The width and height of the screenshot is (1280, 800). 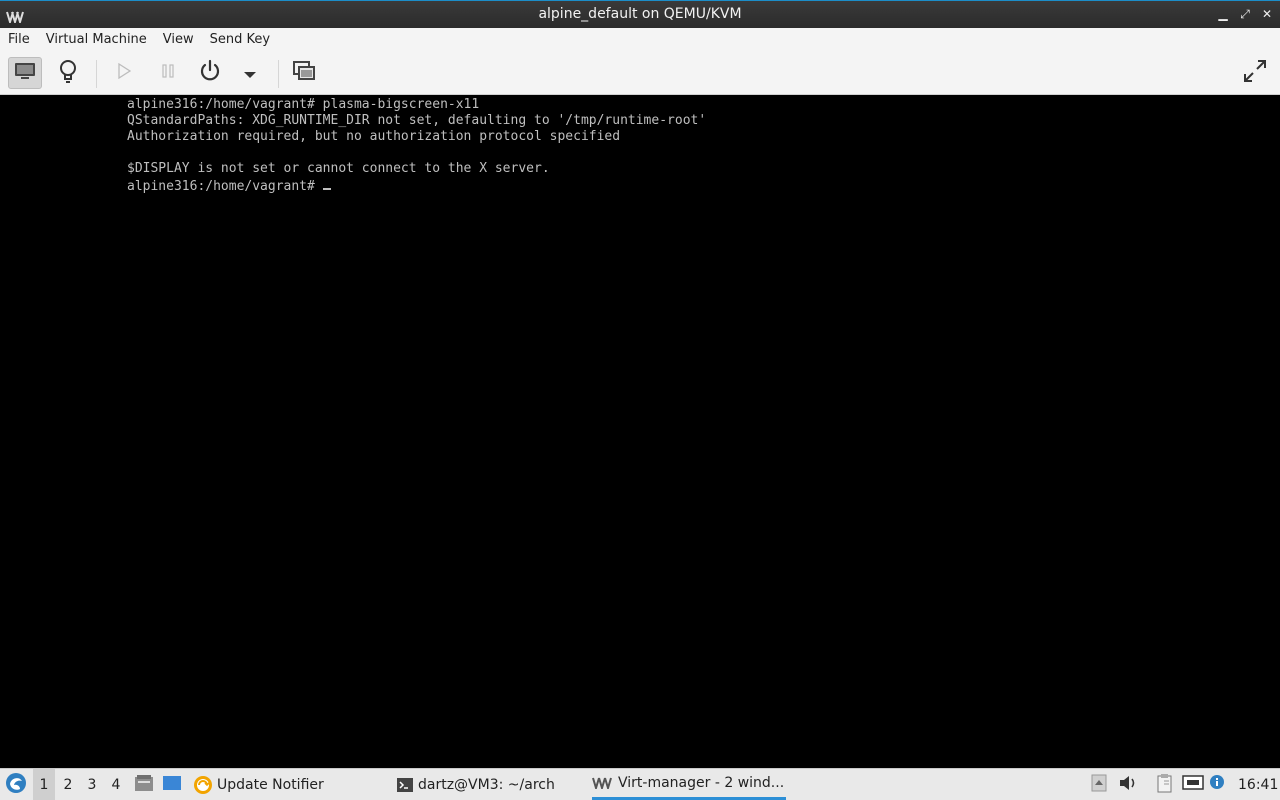 What do you see at coordinates (225, 186) in the screenshot?
I see `console-prompt-line: alpine316:/home/vagrant#` at bounding box center [225, 186].